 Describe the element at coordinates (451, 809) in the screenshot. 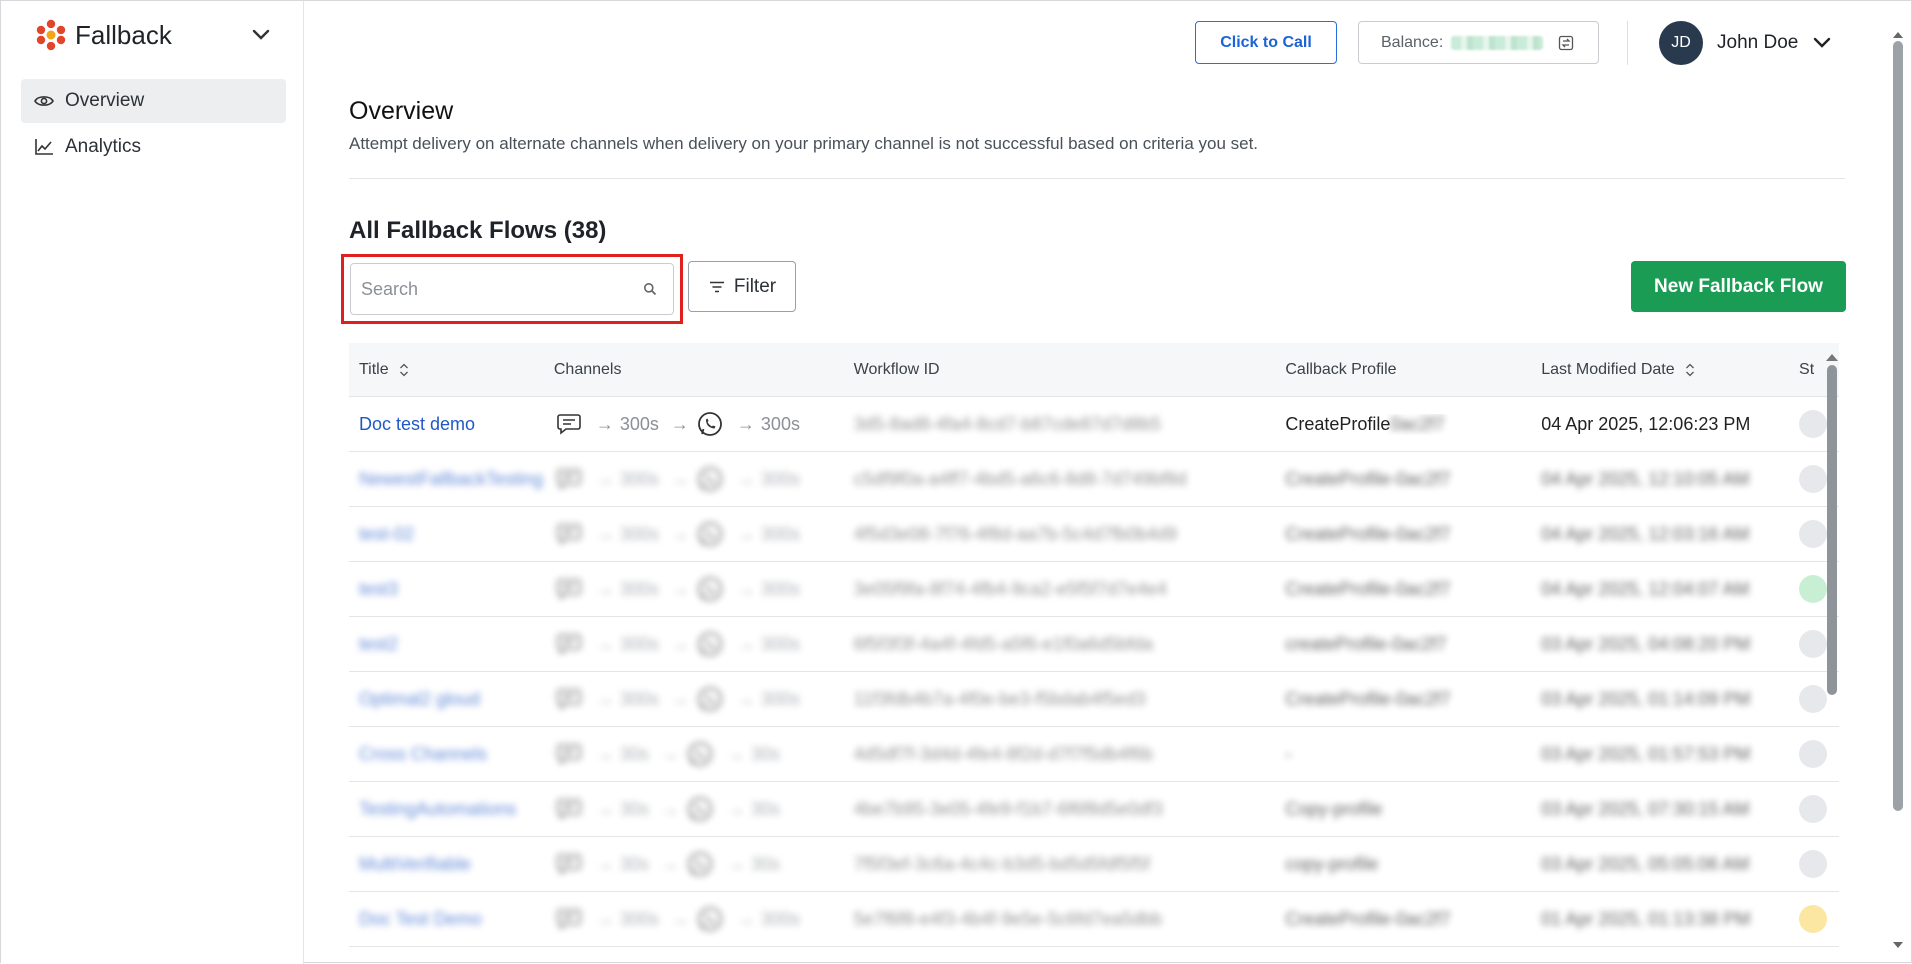

I see `flow-title-link: TestingAutomations` at that location.